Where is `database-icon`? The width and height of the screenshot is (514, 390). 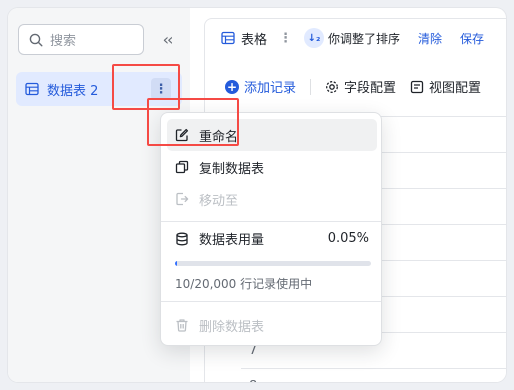
database-icon is located at coordinates (182, 238).